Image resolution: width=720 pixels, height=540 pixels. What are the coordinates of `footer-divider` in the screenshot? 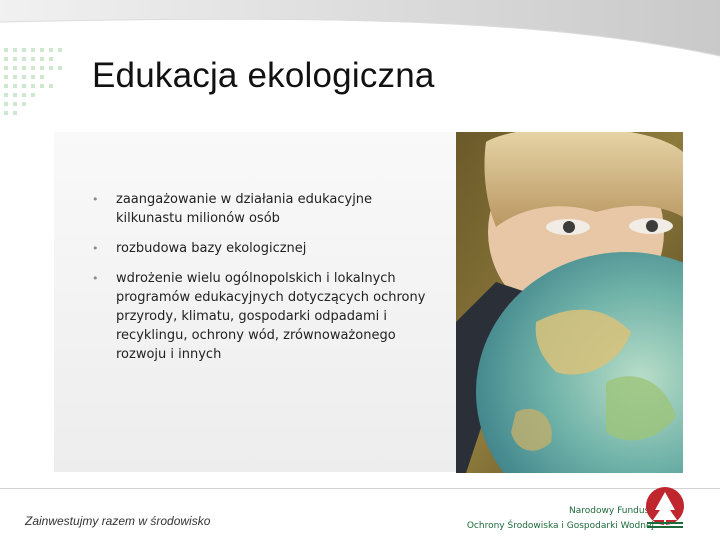 It's located at (360, 488).